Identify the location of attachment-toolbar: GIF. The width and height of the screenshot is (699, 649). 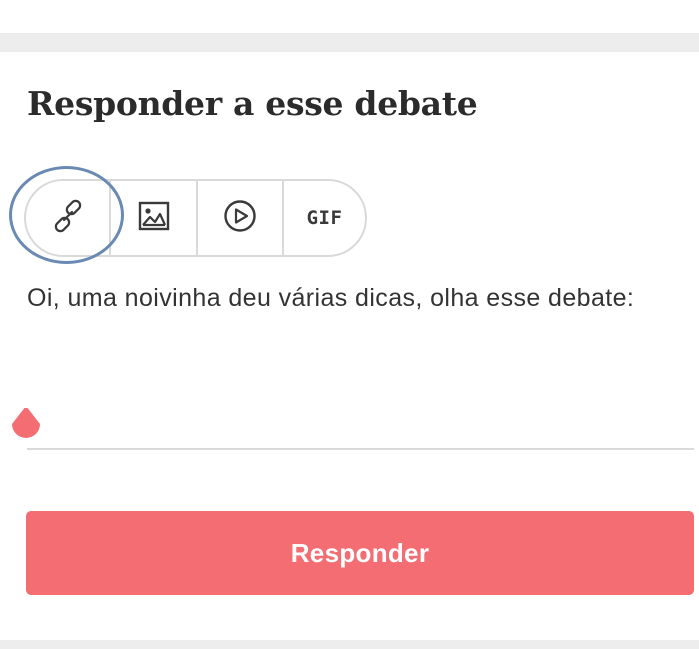
(195, 218).